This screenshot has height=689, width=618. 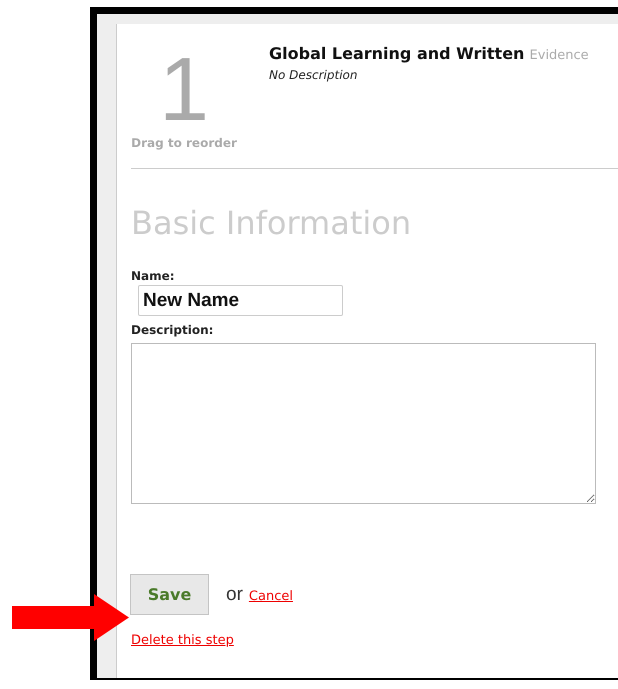 What do you see at coordinates (169, 594) in the screenshot?
I see `save-button: Save` at bounding box center [169, 594].